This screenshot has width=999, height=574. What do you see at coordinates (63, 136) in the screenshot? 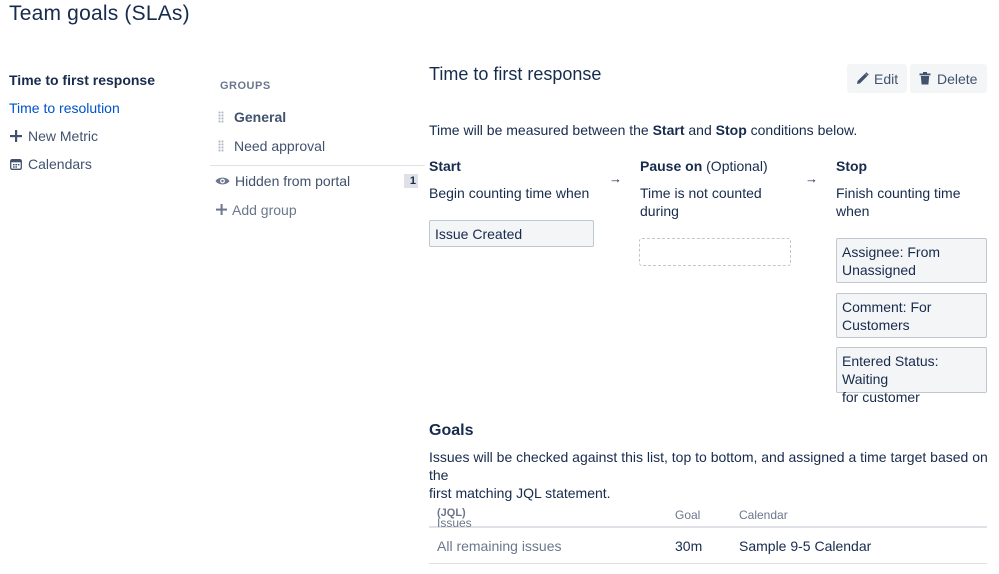
I see `new-metric-label: New Metric` at bounding box center [63, 136].